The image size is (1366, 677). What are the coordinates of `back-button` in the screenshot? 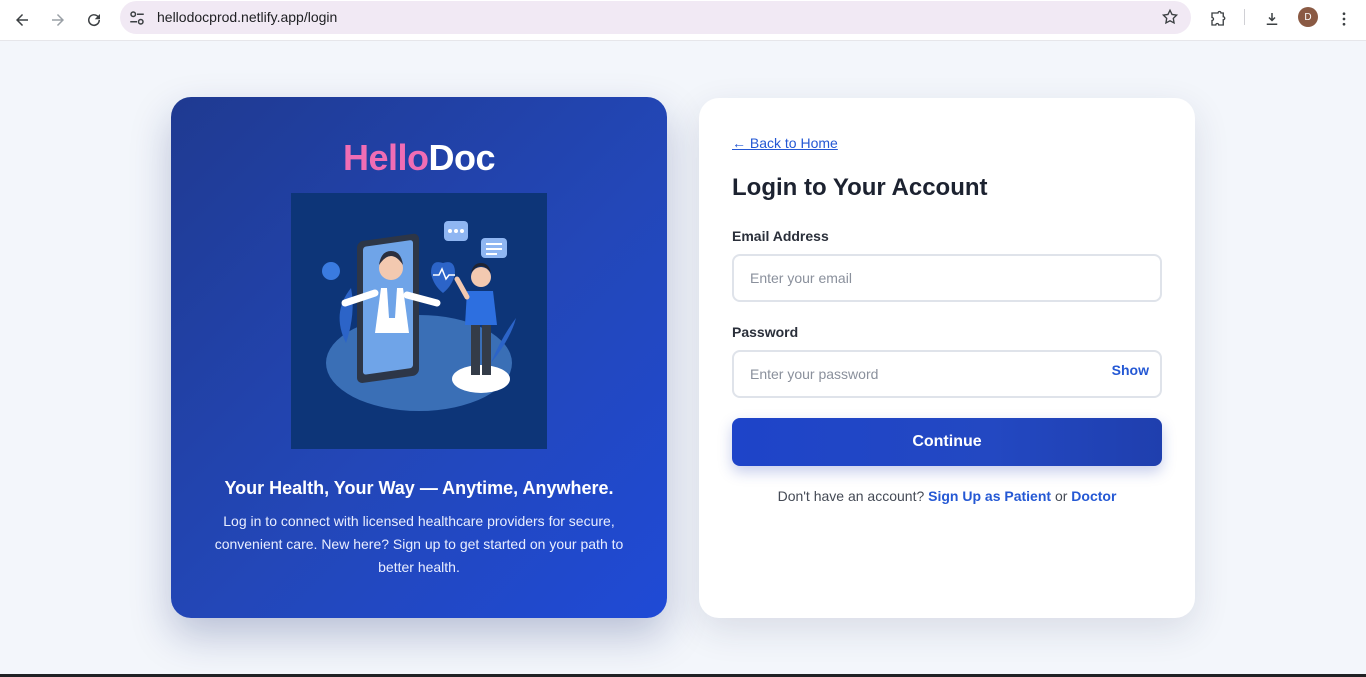 It's located at (22, 20).